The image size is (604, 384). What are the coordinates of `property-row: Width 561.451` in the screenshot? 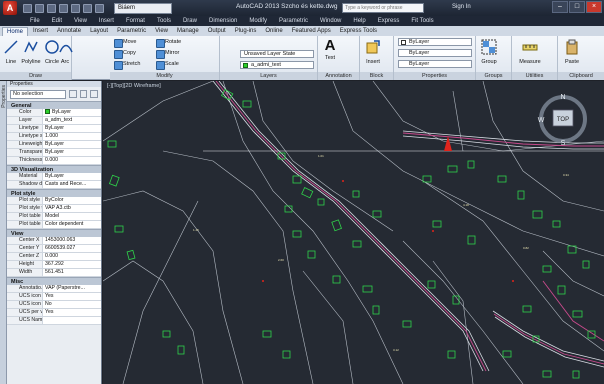 It's located at (54, 273).